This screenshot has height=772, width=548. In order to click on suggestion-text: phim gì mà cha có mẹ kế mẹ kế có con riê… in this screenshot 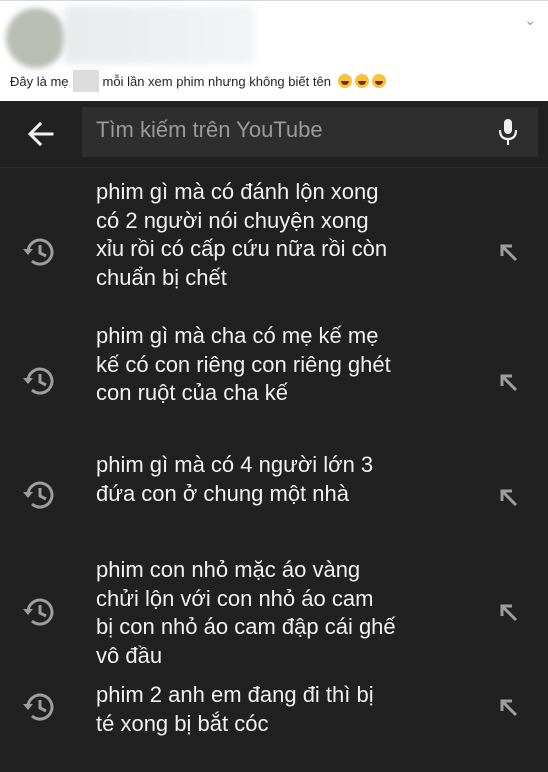, I will do `click(243, 364)`.